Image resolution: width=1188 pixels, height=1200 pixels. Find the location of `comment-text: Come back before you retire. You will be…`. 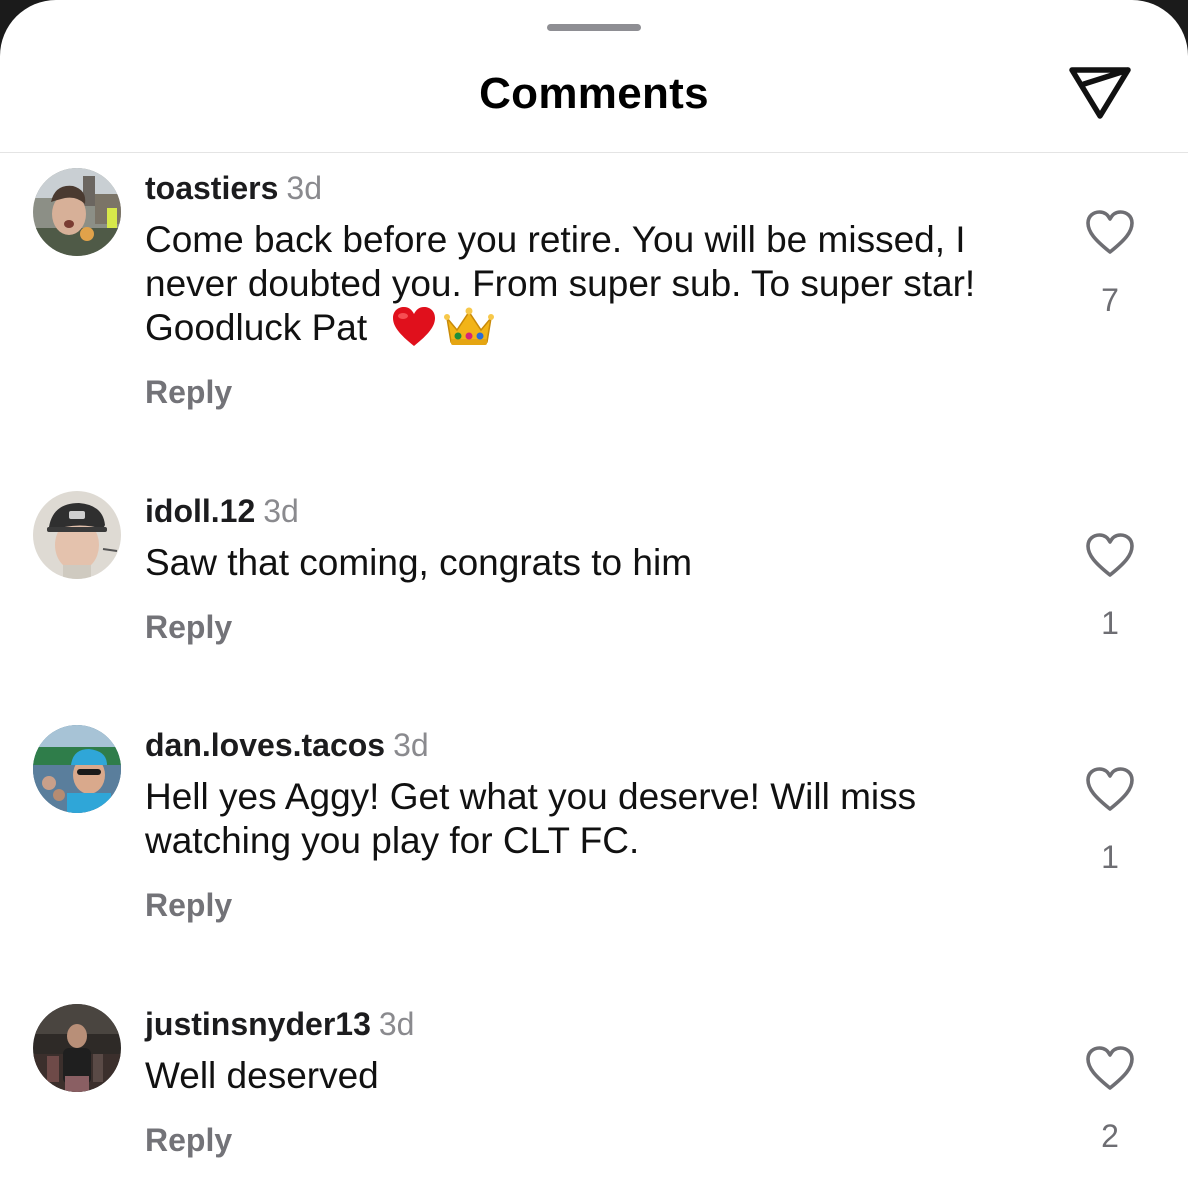

comment-text: Come back before you retire. You will be… is located at coordinates (600, 288).